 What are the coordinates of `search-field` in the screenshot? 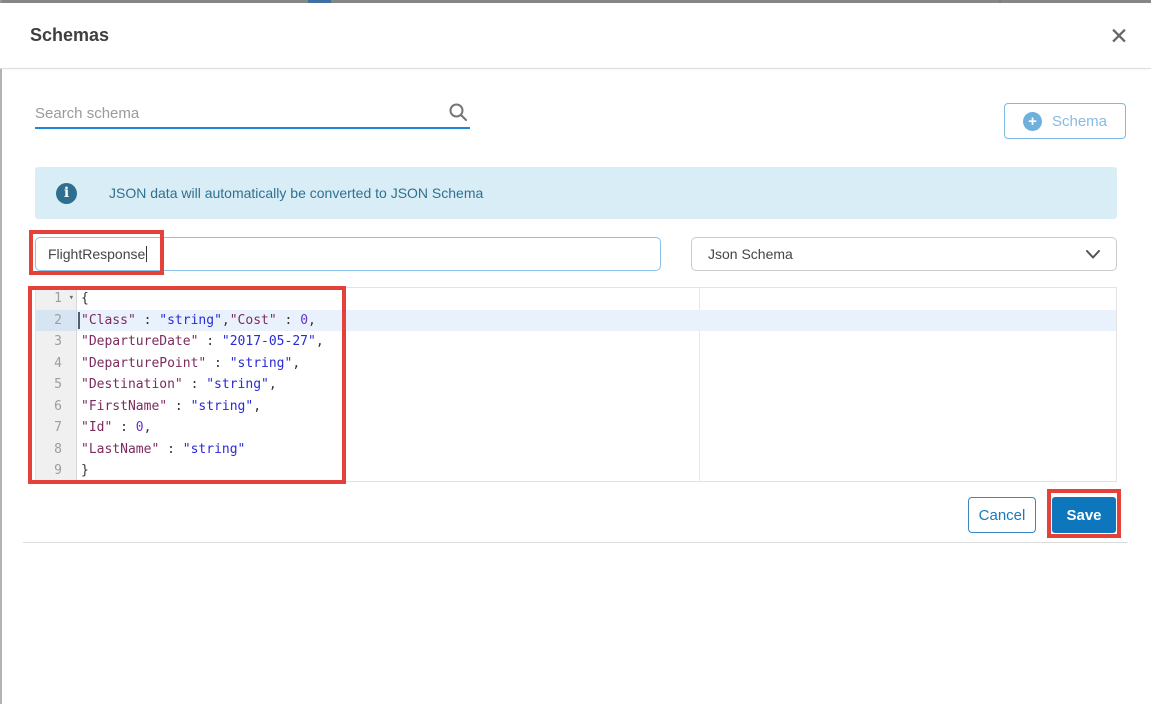 It's located at (252, 113).